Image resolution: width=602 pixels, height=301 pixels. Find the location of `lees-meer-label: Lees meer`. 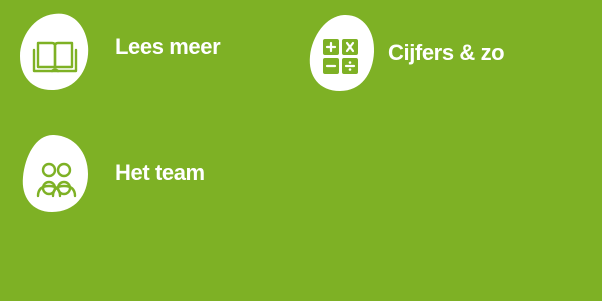

lees-meer-label: Lees meer is located at coordinates (168, 46).